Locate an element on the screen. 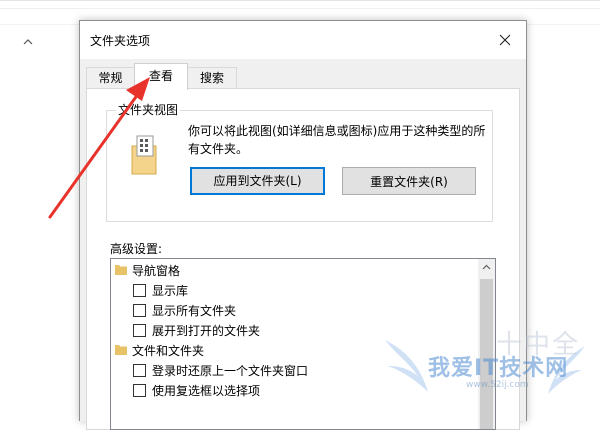  watermark: 十中全 我爱IT技术网 www.52ij.com is located at coordinates (490, 360).